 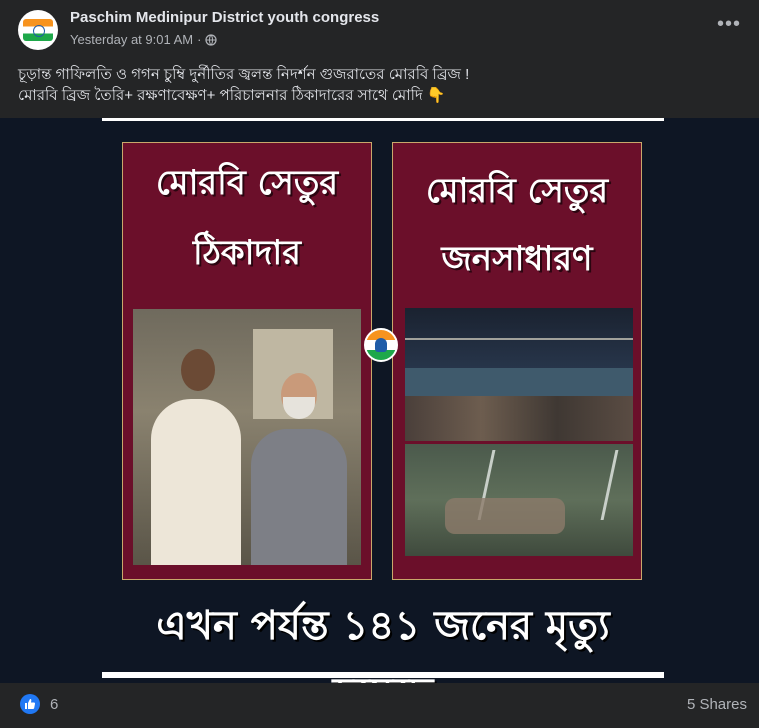 I want to click on image-frame-top, so click(x=383, y=119).